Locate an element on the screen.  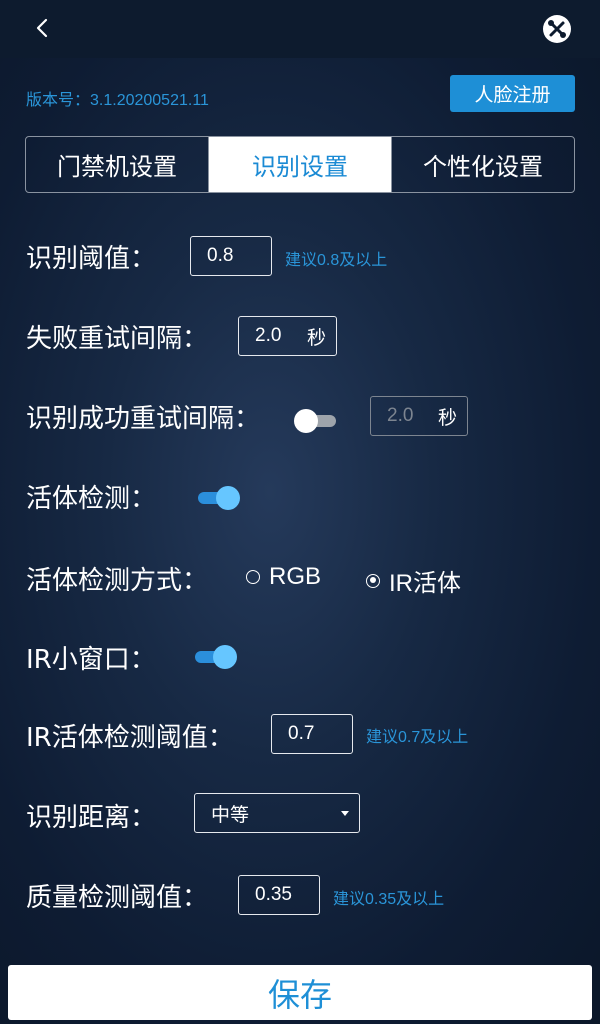
ir-threshold-hint: 建议0.7及以上 is located at coordinates (417, 737).